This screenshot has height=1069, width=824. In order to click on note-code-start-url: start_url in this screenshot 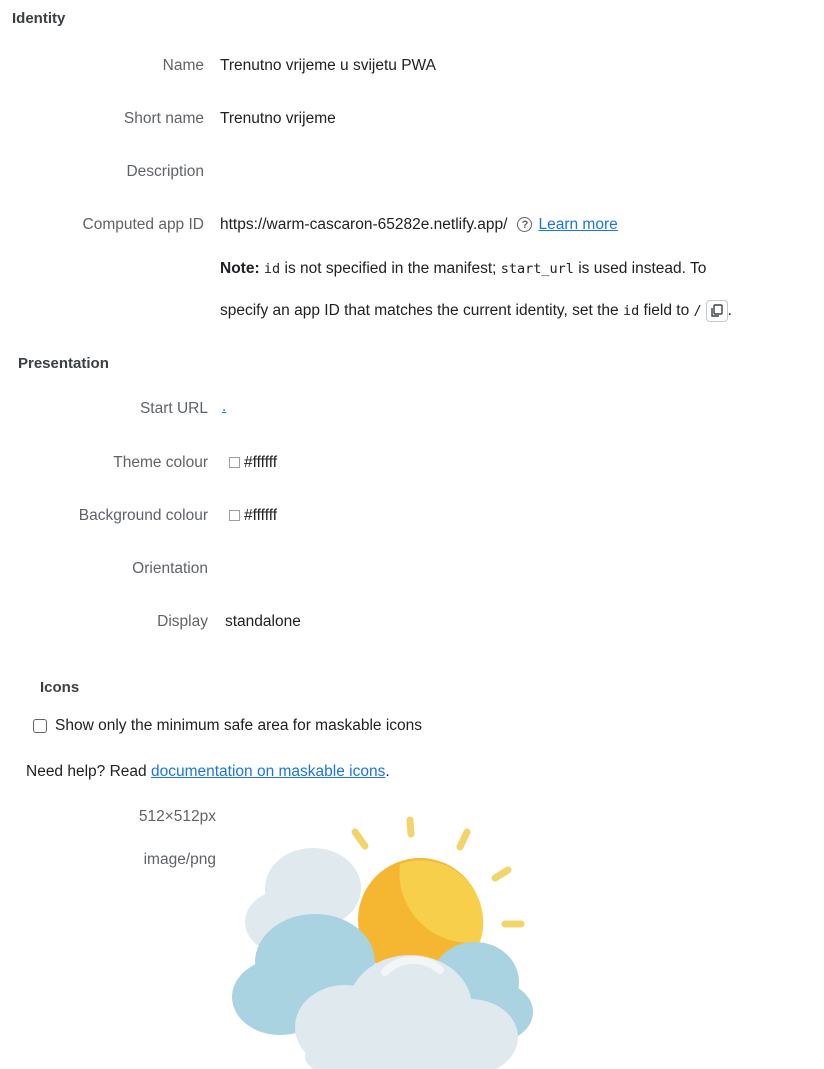, I will do `click(537, 269)`.